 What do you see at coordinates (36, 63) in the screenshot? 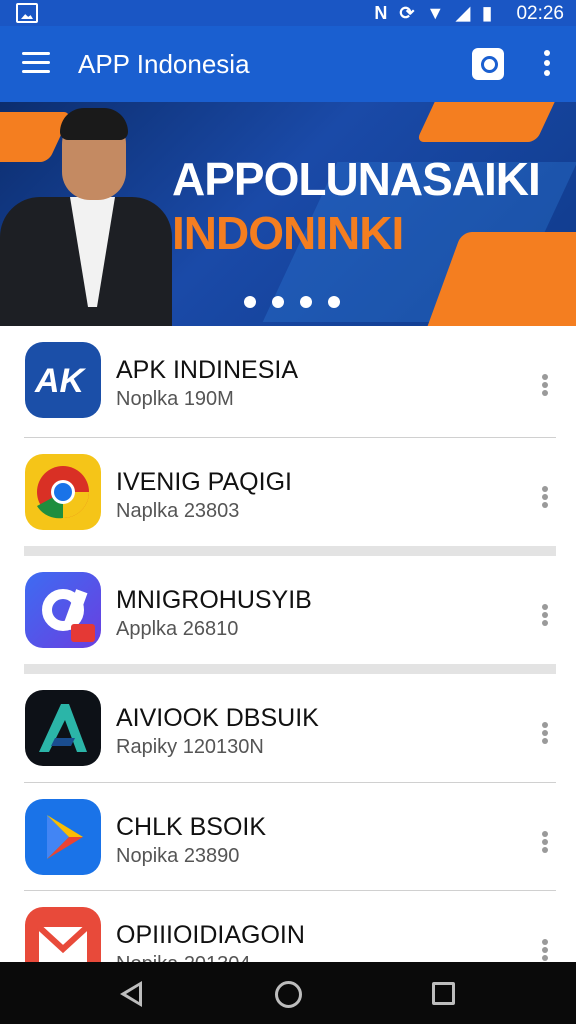
I see `menu-icon` at bounding box center [36, 63].